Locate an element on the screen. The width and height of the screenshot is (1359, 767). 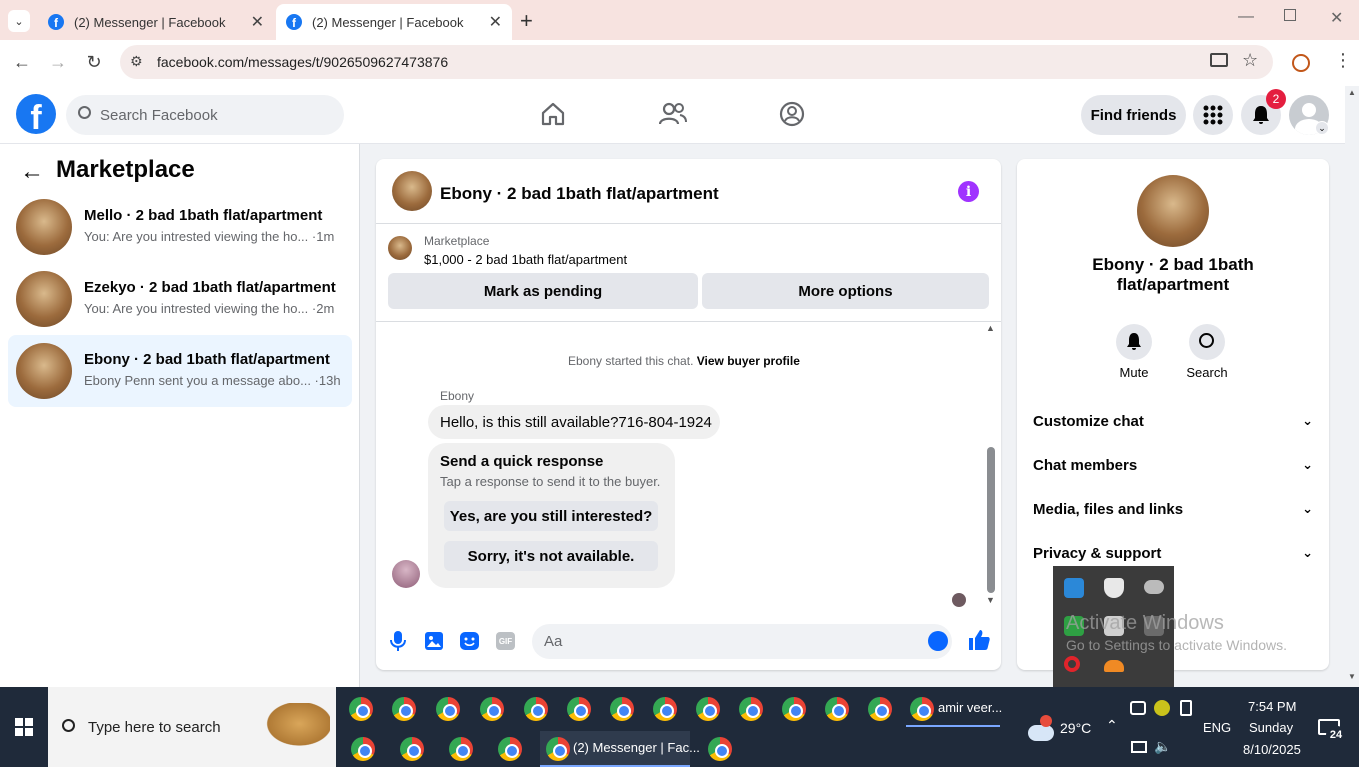
sticker-icon is located at coordinates (469, 641).